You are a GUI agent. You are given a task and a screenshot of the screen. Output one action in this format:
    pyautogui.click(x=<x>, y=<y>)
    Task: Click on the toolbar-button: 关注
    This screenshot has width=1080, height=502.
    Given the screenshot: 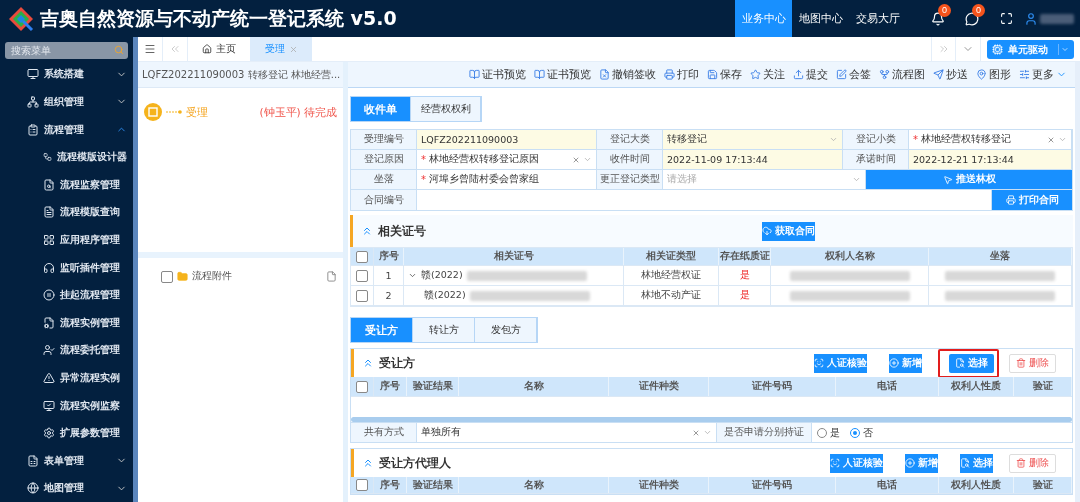 What is the action you would take?
    pyautogui.click(x=767, y=74)
    